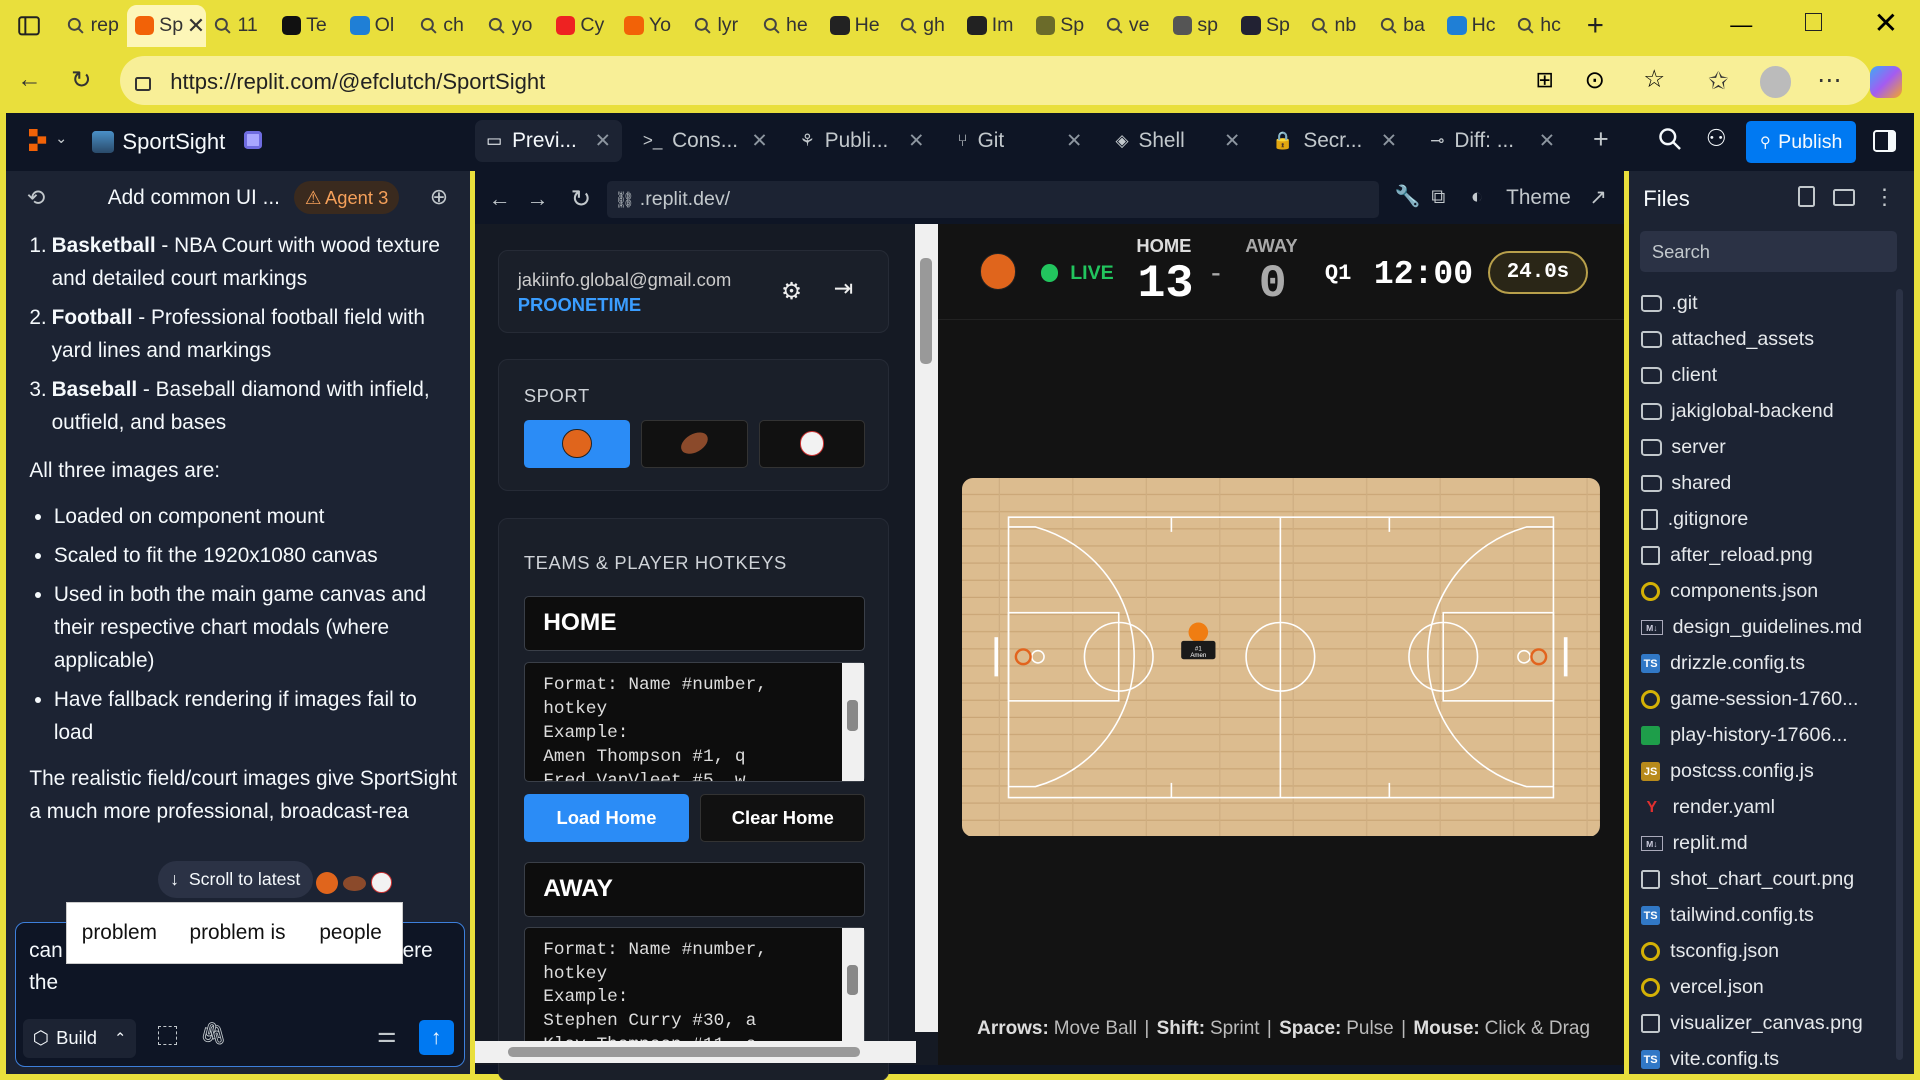 The height and width of the screenshot is (1080, 1920). Describe the element at coordinates (705, 141) in the screenshot. I see `replit-tab: >_ Cons... ✕` at that location.